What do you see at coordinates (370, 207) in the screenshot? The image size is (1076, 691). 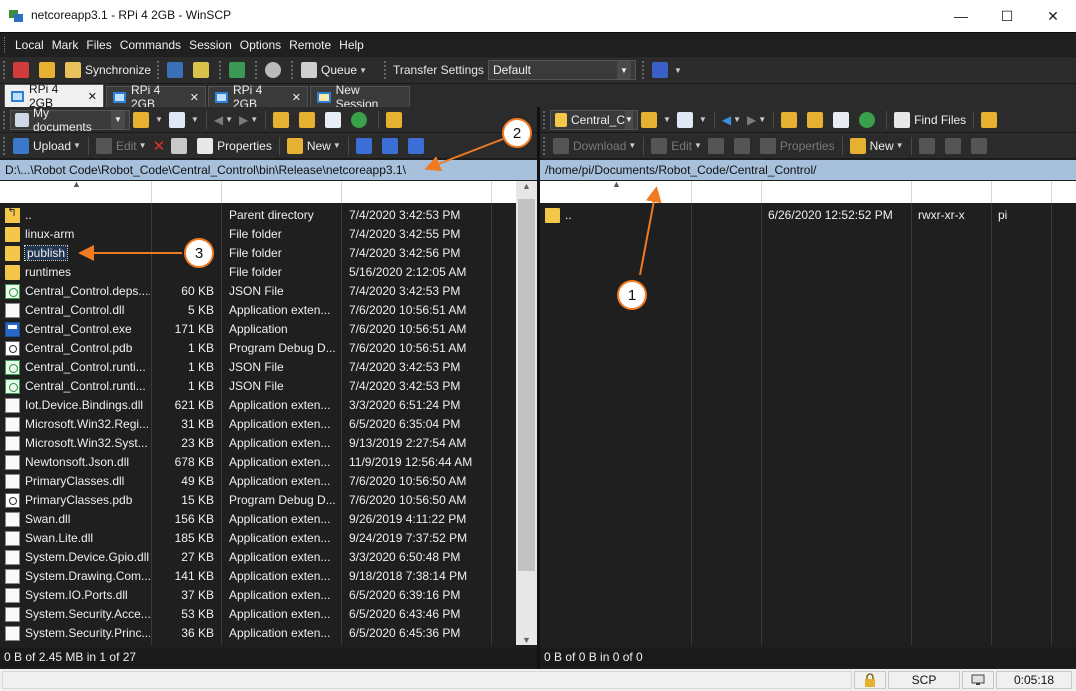 I see `annotation-overlay` at bounding box center [370, 207].